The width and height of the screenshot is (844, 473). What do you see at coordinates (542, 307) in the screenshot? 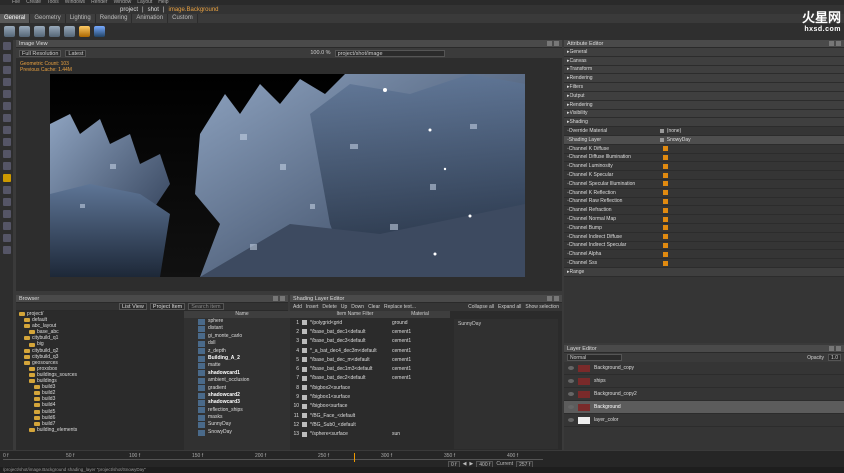
I see `shading-action-button: Show selection` at bounding box center [542, 307].